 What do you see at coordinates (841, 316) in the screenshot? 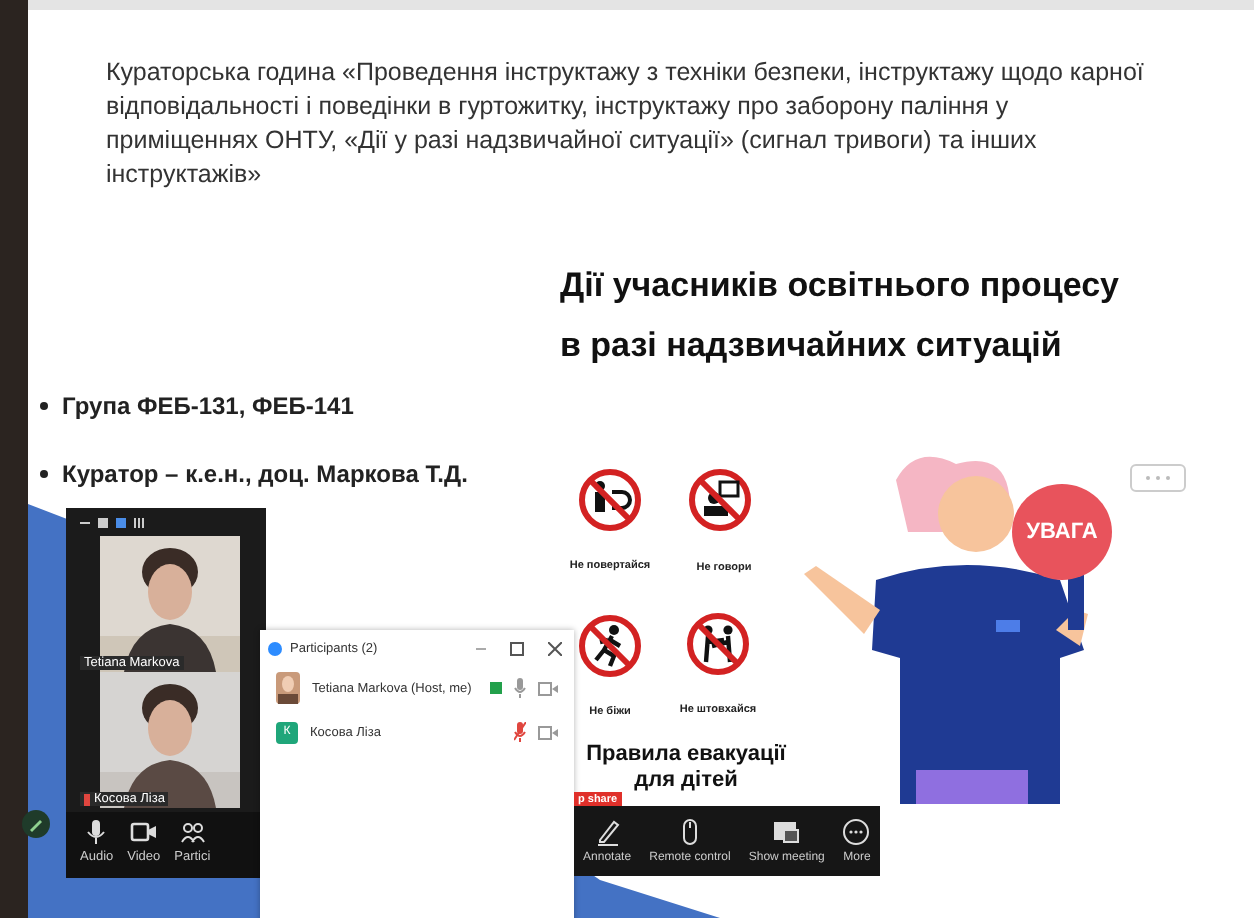
I see `slide-title: Дії учасників освітнього процесу в разі надзвичайних ситуацій` at bounding box center [841, 316].